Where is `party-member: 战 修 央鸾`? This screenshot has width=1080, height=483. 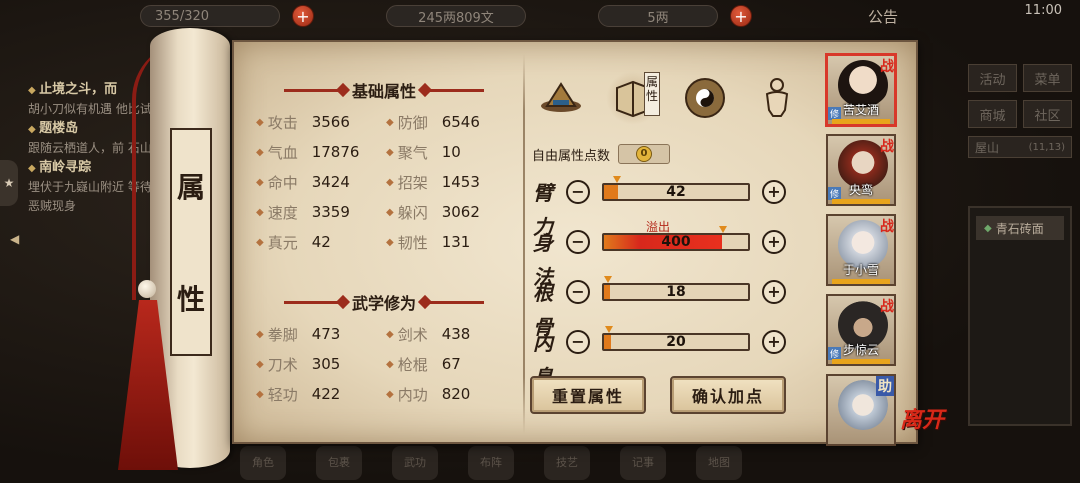 party-member: 战 修 央鸾 is located at coordinates (861, 170).